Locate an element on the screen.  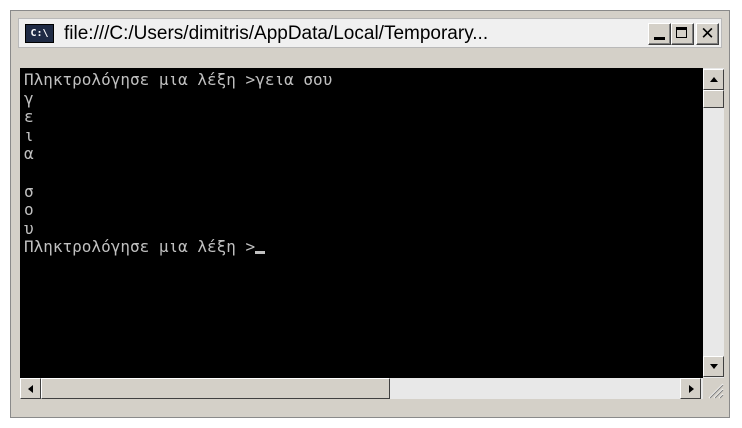
scroll-up-arrow-icon is located at coordinates (714, 79).